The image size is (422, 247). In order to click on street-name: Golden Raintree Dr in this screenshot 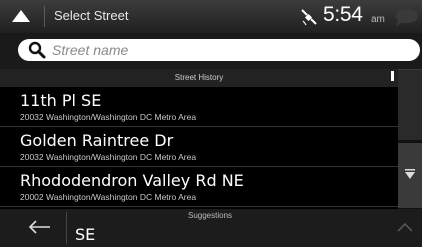, I will do `click(97, 140)`.